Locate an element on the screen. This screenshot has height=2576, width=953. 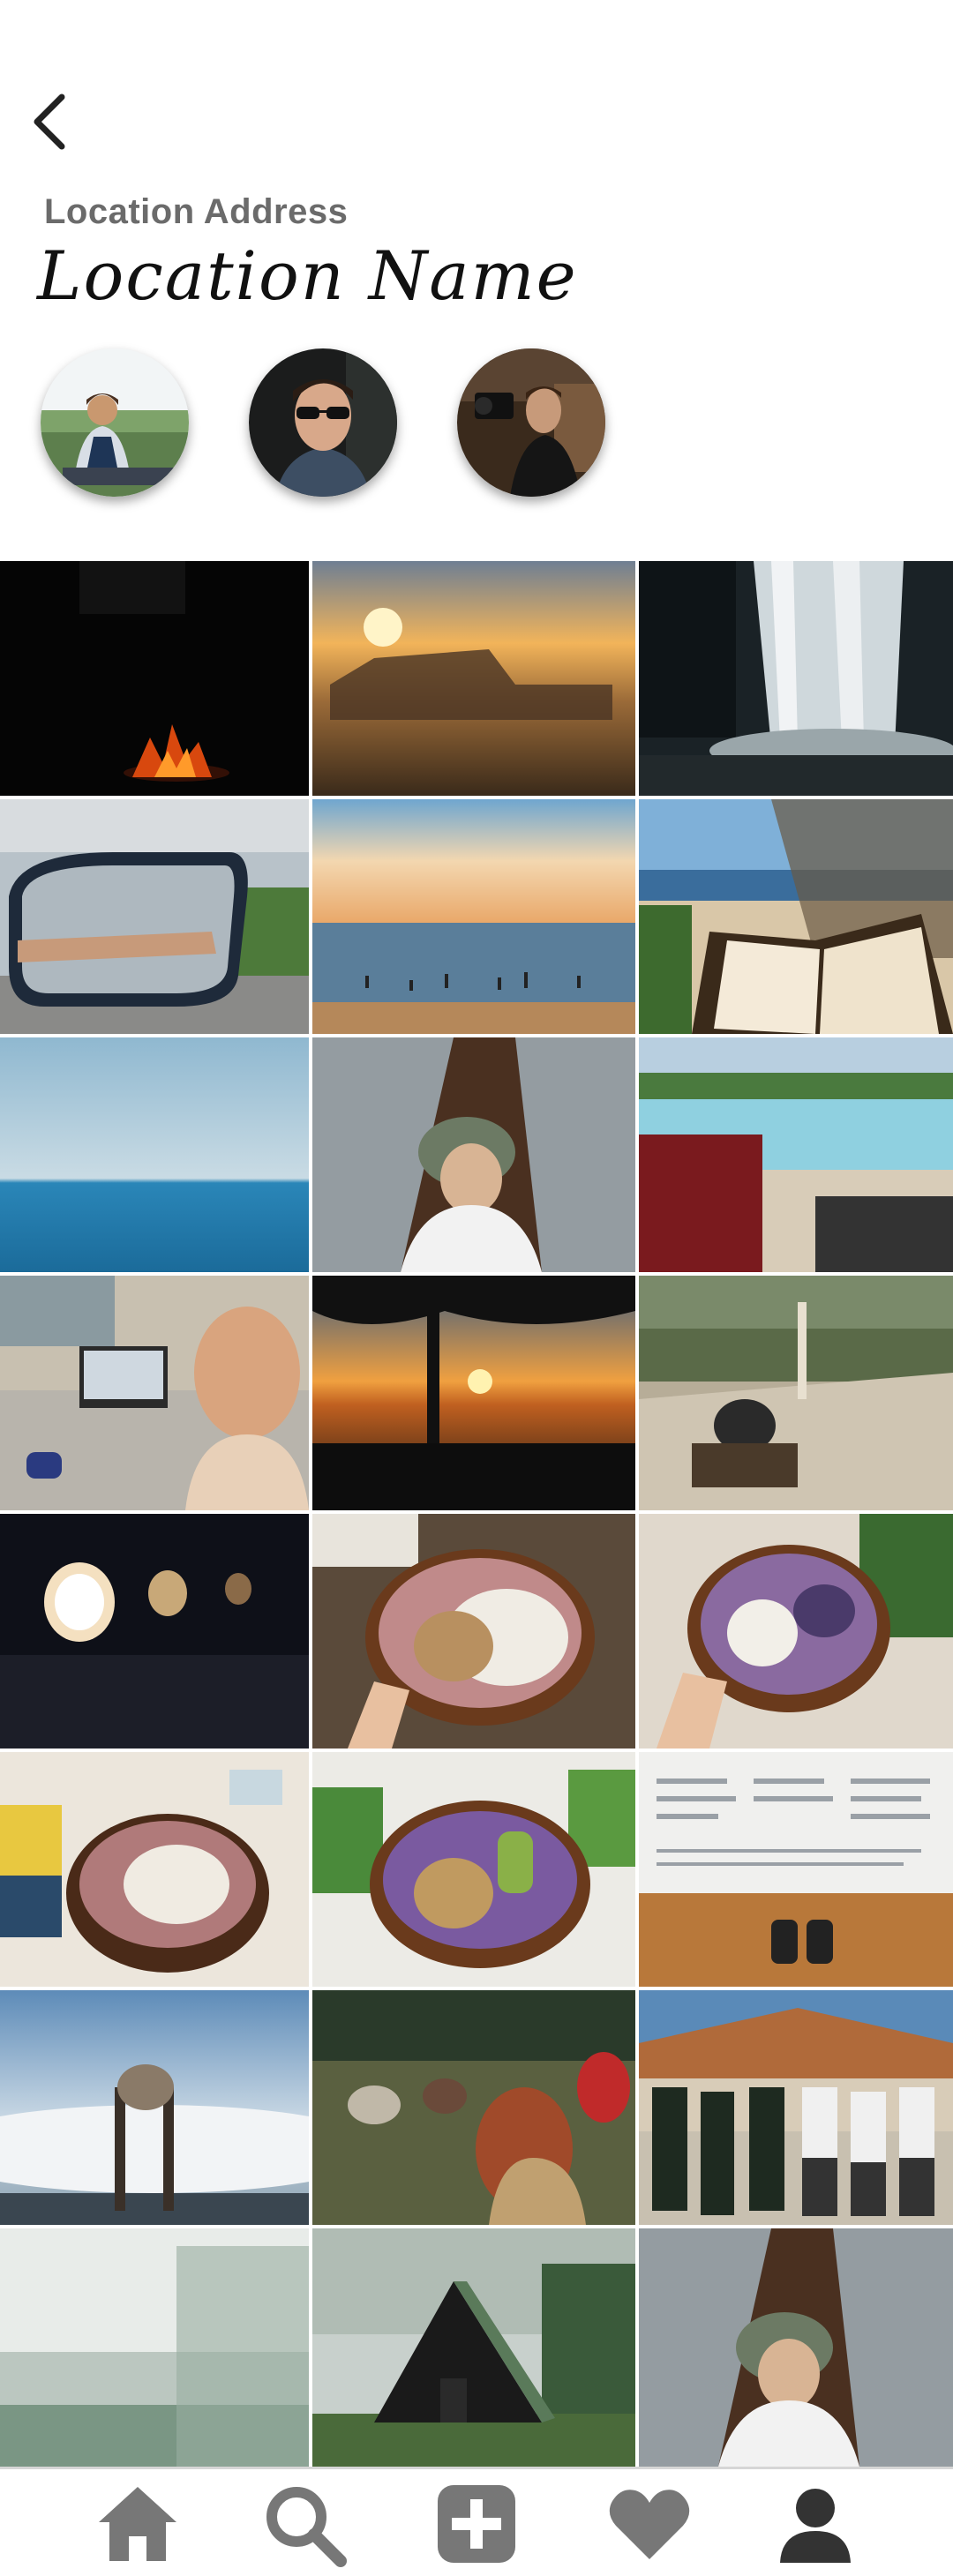
grid-photo-gathering is located at coordinates (474, 2107).